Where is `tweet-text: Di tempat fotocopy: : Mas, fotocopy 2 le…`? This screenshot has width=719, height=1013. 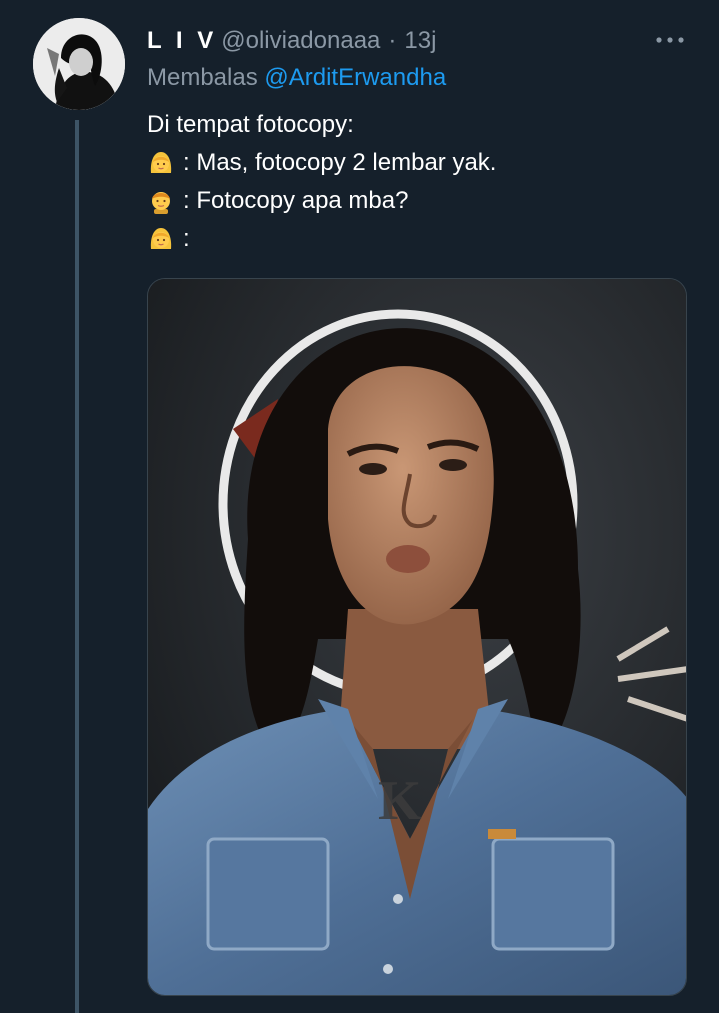 tweet-text: Di tempat fotocopy: : Mas, fotocopy 2 le… is located at coordinates (417, 182).